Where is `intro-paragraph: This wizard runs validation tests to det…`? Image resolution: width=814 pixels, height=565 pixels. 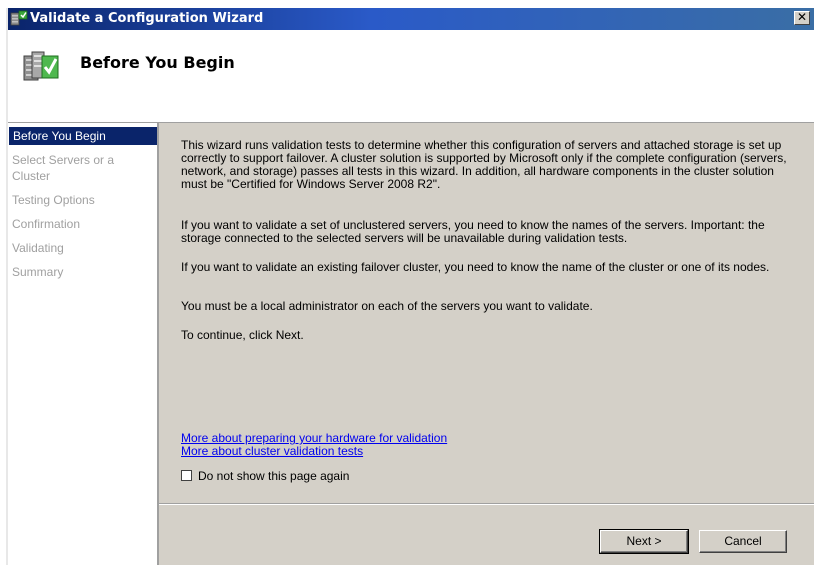 intro-paragraph: This wizard runs validation tests to det… is located at coordinates (484, 164).